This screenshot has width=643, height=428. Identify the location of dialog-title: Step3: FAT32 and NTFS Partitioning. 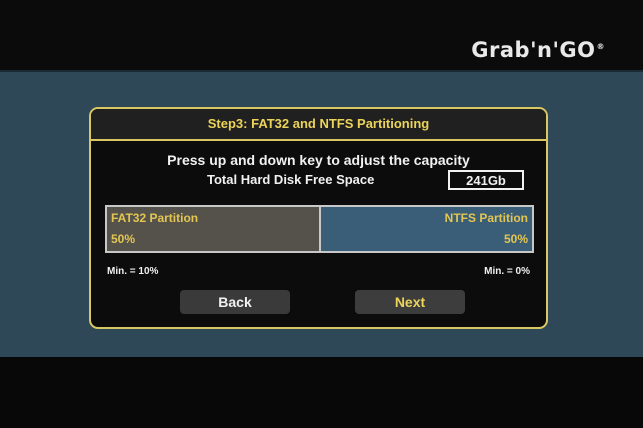
(318, 125).